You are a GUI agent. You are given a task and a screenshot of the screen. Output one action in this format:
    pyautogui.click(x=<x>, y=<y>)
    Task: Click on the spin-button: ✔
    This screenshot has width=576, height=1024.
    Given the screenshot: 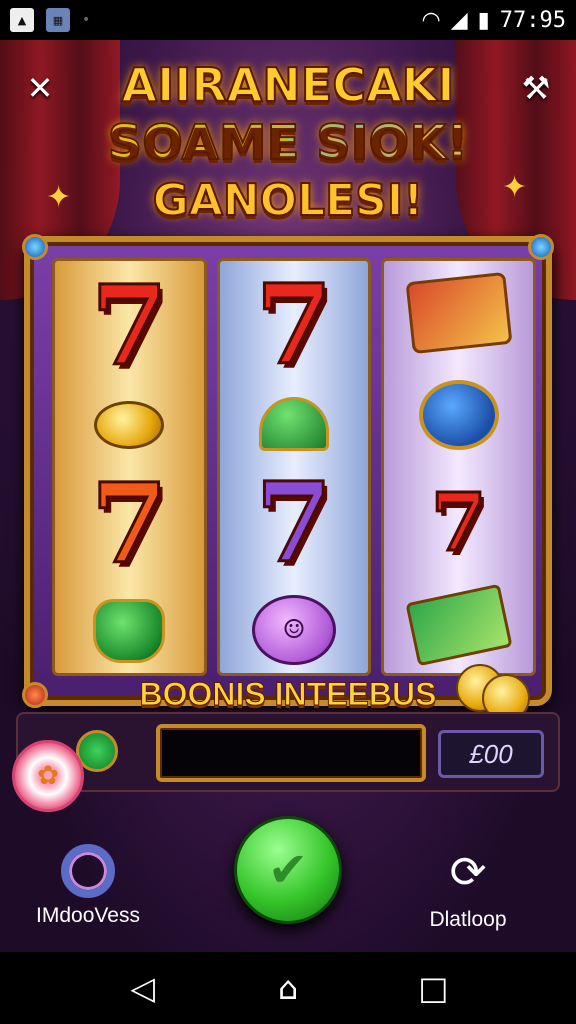 What is the action you would take?
    pyautogui.click(x=288, y=870)
    